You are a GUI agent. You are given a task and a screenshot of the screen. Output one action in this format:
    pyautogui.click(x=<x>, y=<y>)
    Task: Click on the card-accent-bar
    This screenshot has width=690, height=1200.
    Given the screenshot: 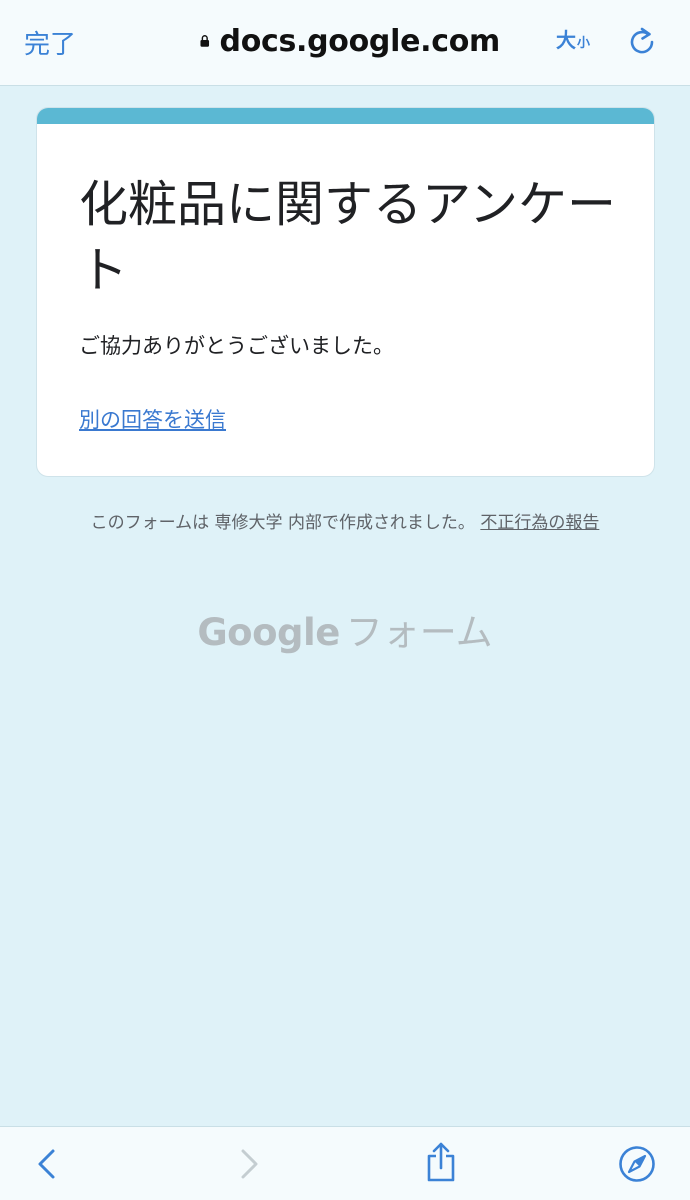 What is the action you would take?
    pyautogui.click(x=345, y=116)
    